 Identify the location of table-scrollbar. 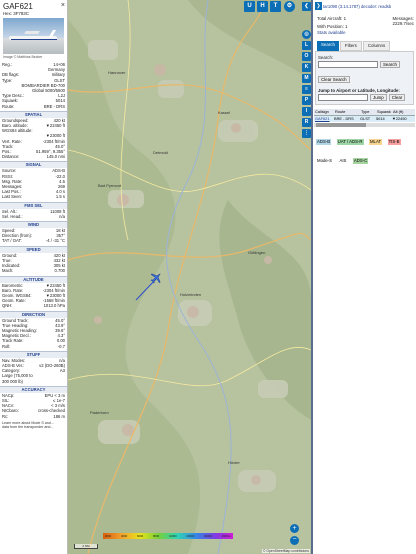
(364, 125).